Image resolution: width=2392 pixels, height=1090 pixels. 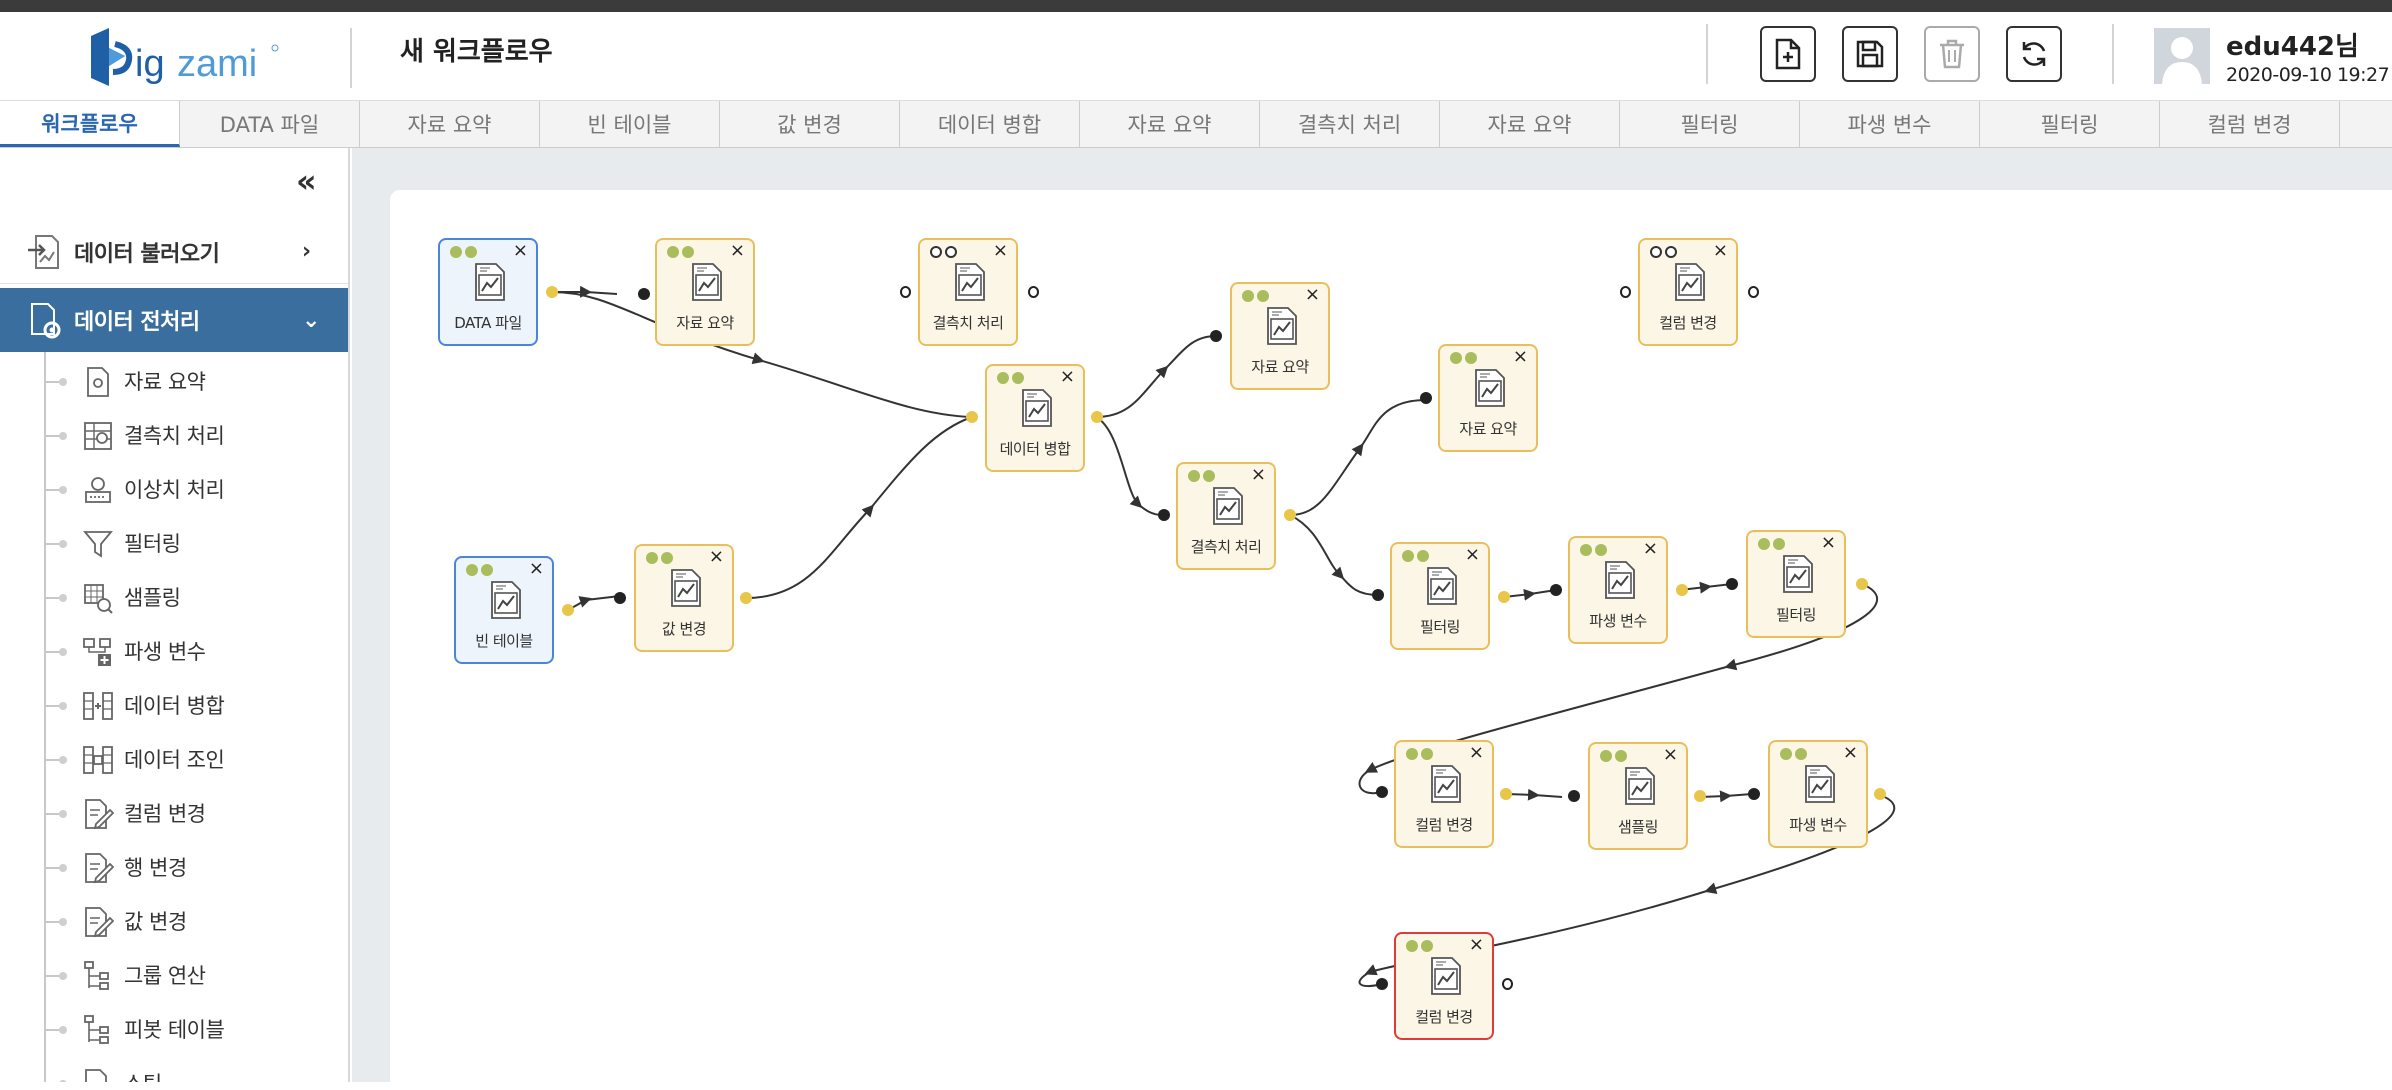 What do you see at coordinates (1358, 457) in the screenshot?
I see `link-missing2-summary3` at bounding box center [1358, 457].